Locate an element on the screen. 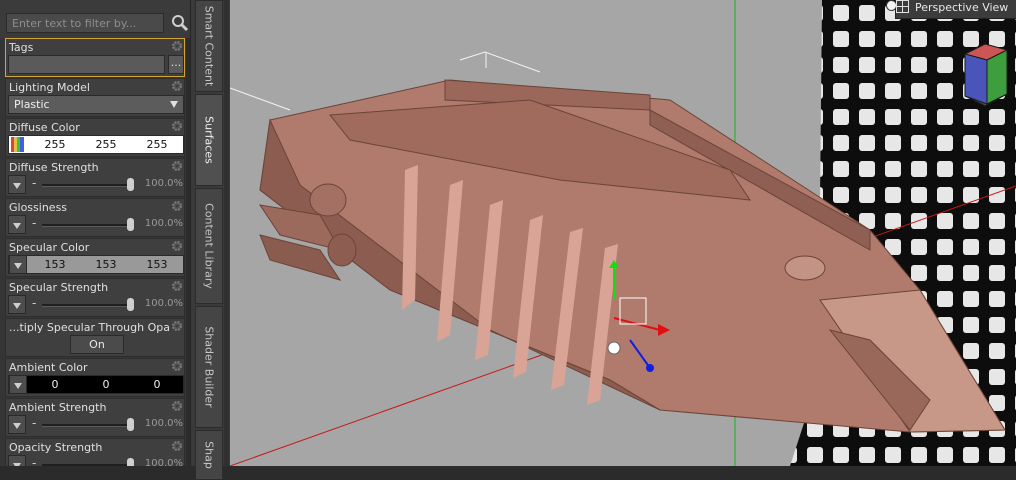 This screenshot has width=1016, height=480. color-green-value: 0 is located at coordinates (106, 384).